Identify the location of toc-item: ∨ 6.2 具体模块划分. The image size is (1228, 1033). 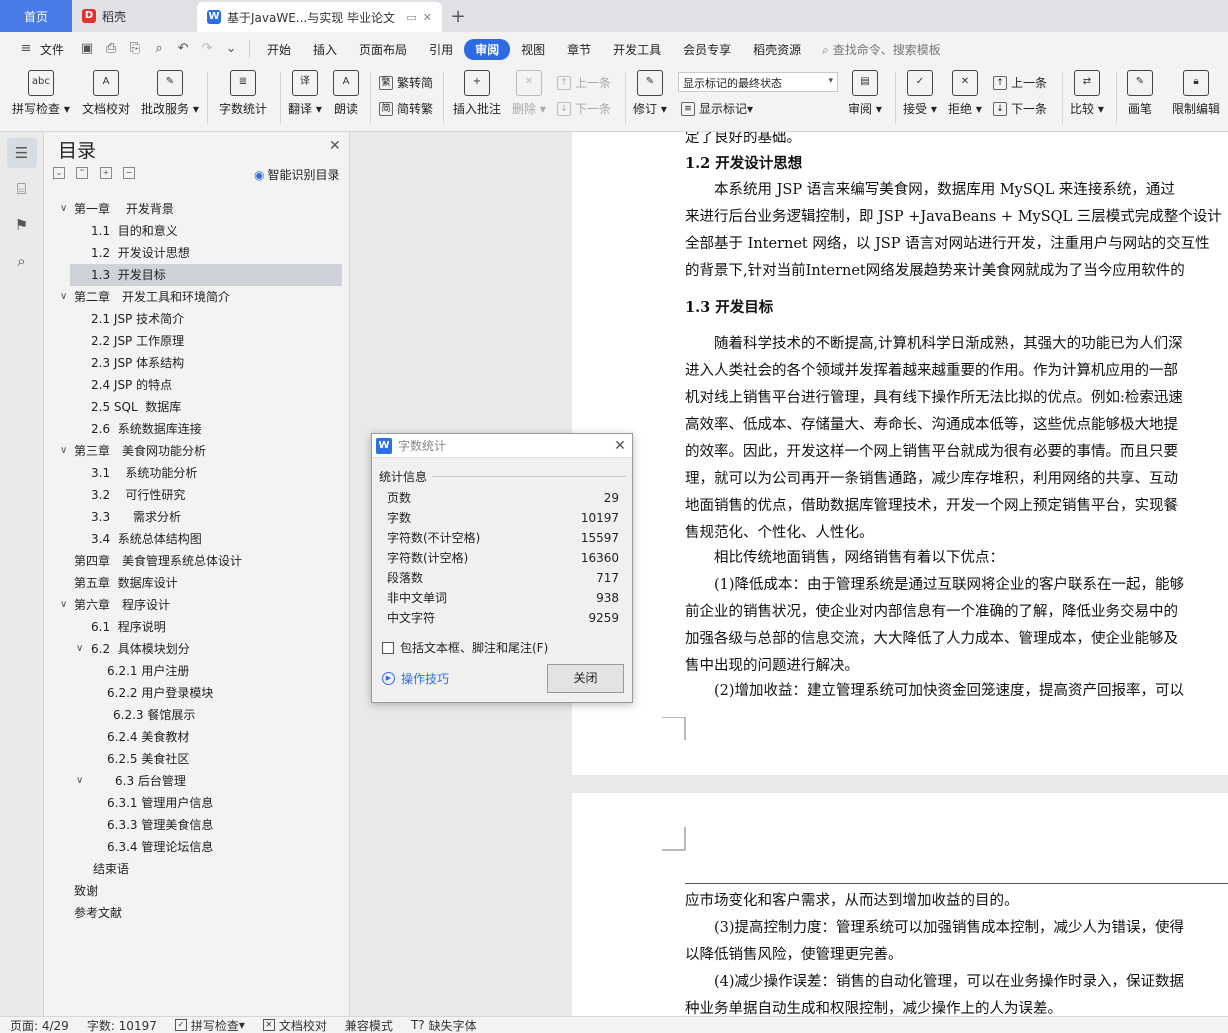
(200, 649).